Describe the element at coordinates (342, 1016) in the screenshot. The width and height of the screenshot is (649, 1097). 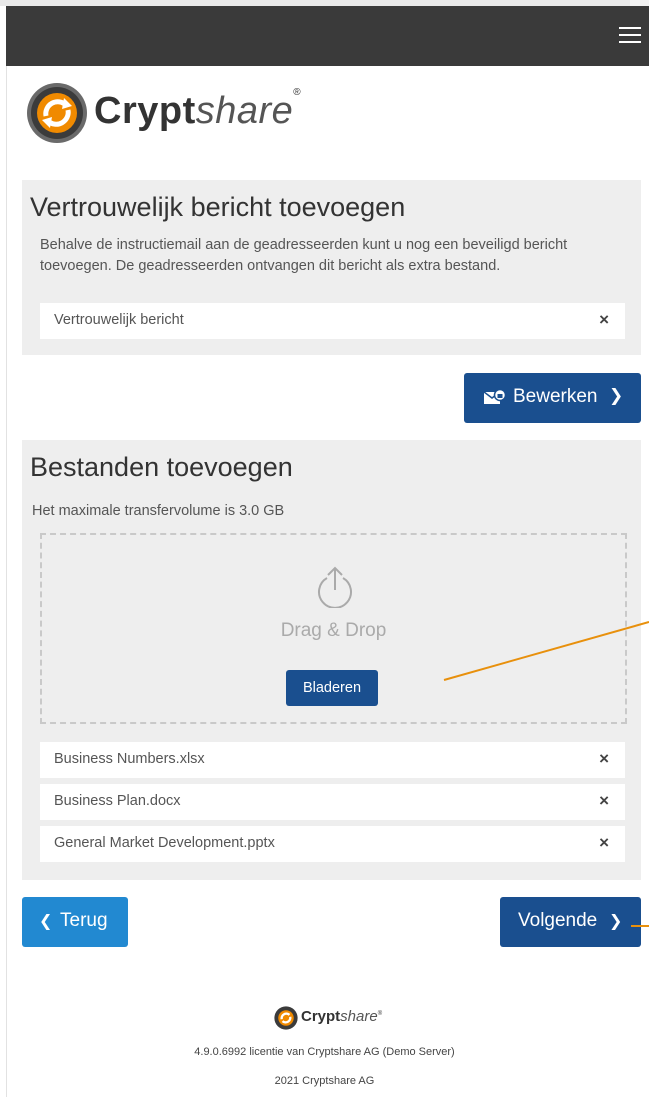
I see `footer-brand-name: Cryptshare®` at that location.